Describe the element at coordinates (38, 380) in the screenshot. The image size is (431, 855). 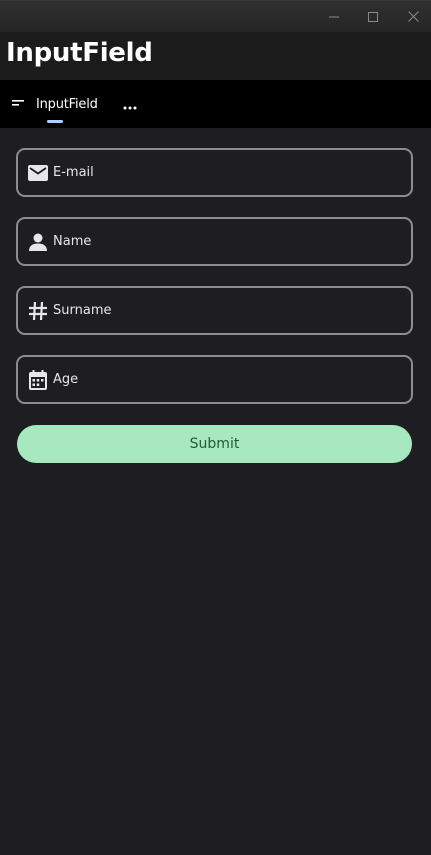
I see `calendar-icon` at that location.